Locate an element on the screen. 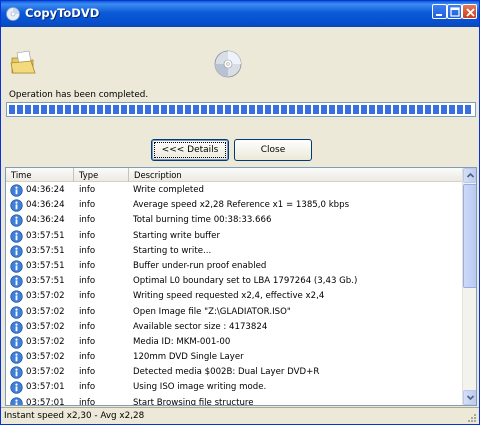  close-window-button is located at coordinates (469, 11).